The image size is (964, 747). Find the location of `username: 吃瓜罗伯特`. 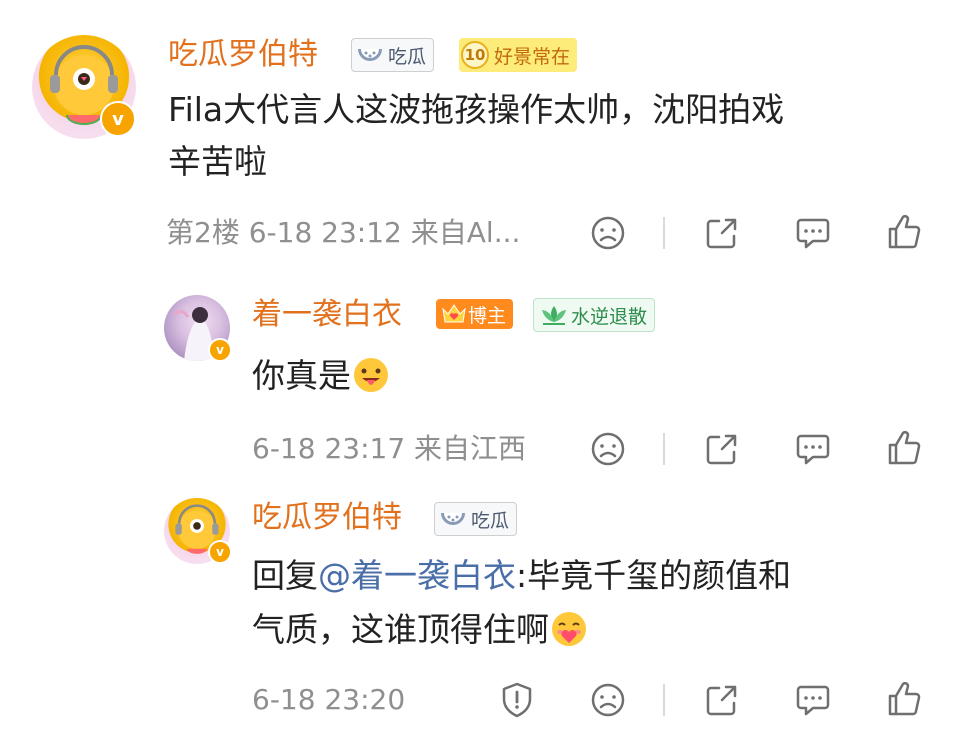

username: 吃瓜罗伯特 is located at coordinates (243, 55).